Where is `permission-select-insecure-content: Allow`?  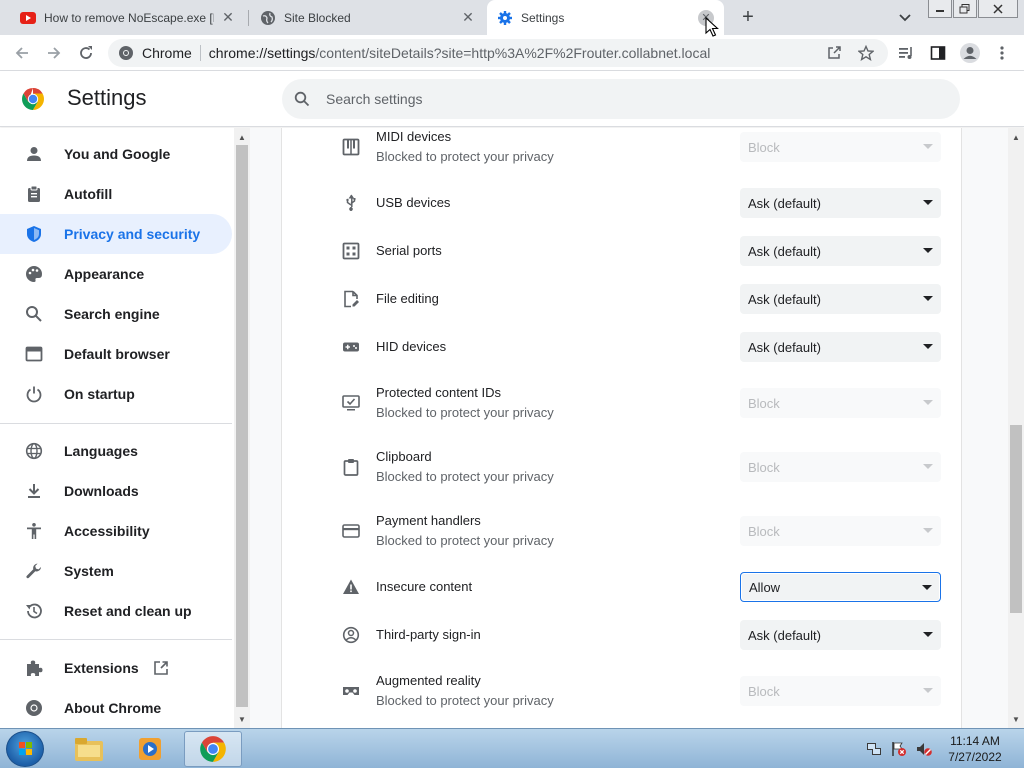 permission-select-insecure-content: Allow is located at coordinates (840, 587).